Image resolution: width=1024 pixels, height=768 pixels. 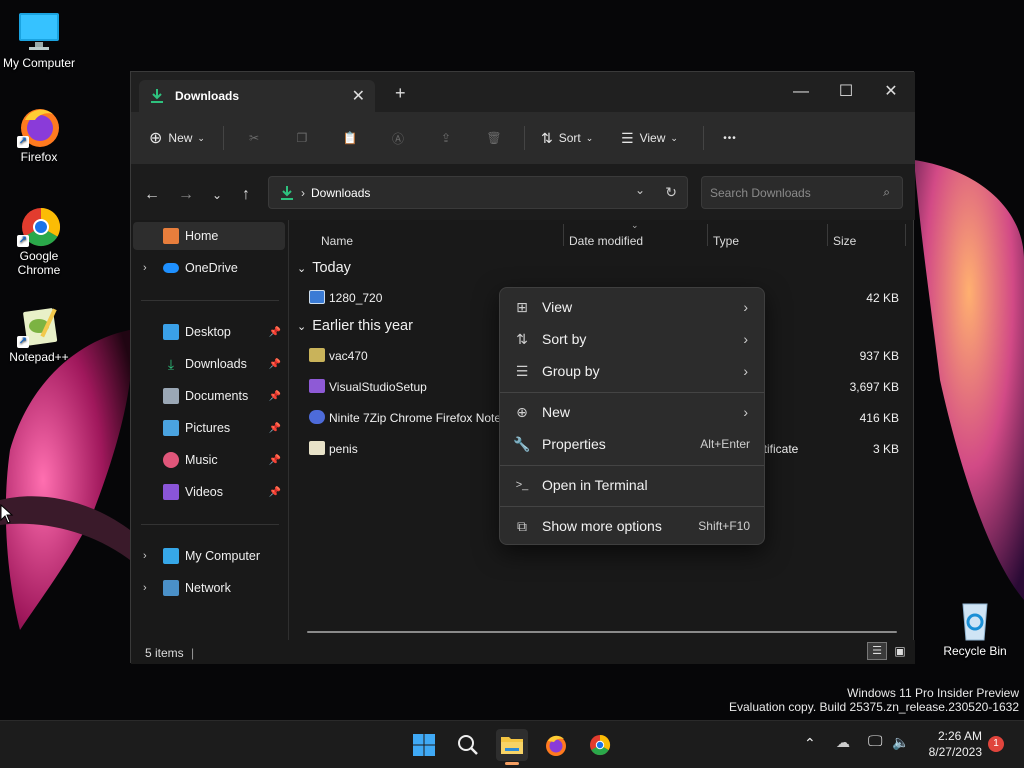 I want to click on menu-item-label: Show more options, so click(x=602, y=526).